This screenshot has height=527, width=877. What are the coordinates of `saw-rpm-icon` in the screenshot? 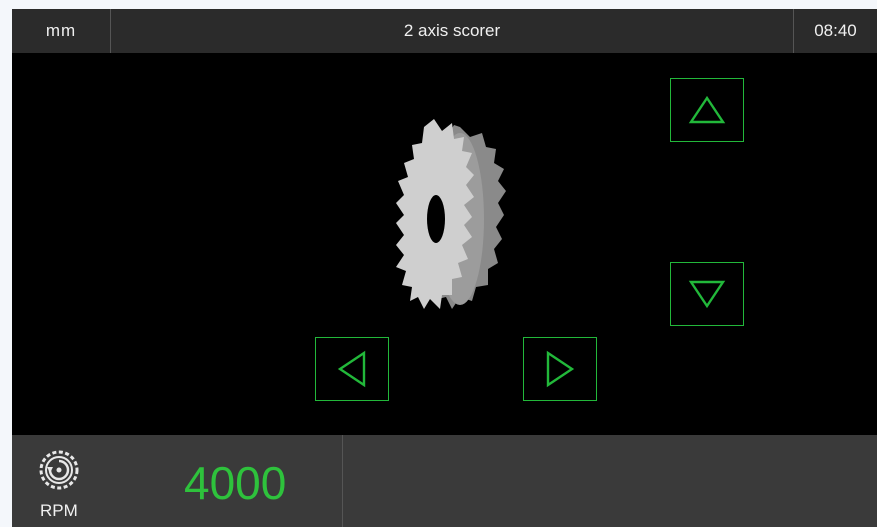 It's located at (59, 470).